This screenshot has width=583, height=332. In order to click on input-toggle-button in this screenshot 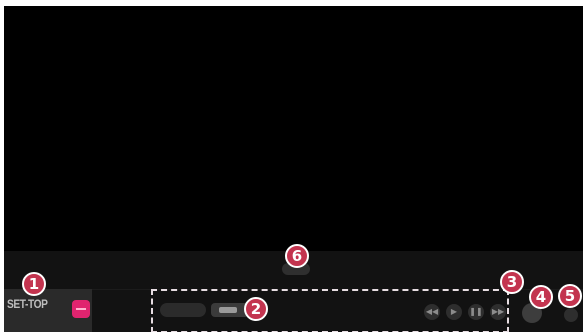, I will do `click(81, 309)`.